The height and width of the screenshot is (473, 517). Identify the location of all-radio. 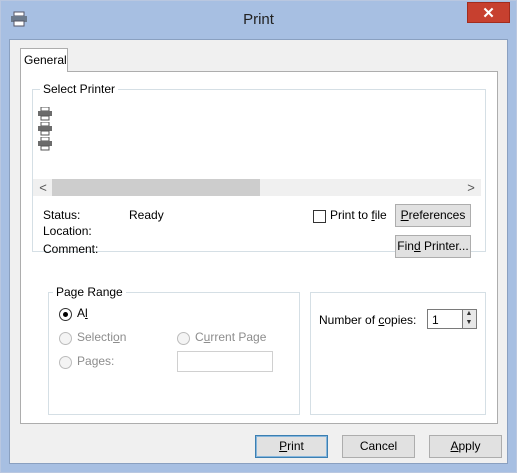
(65, 314).